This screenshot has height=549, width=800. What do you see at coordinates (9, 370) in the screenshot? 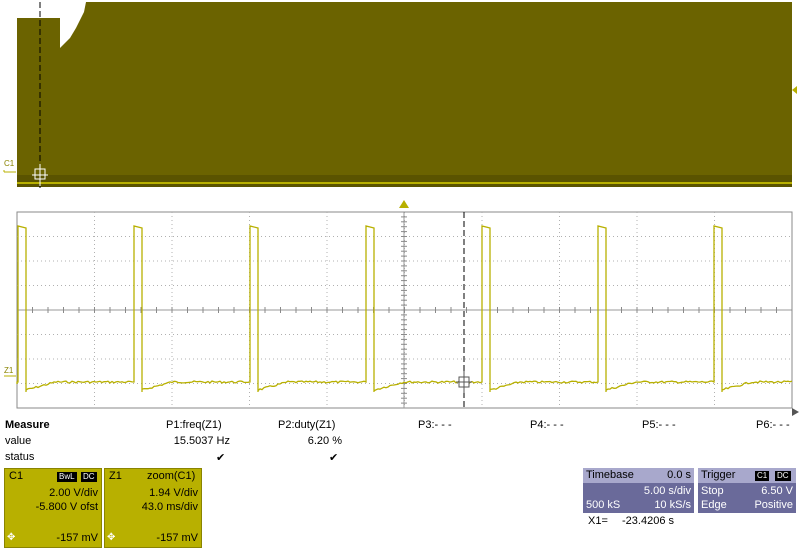
I see `zoom-channel-label: Z1` at bounding box center [9, 370].